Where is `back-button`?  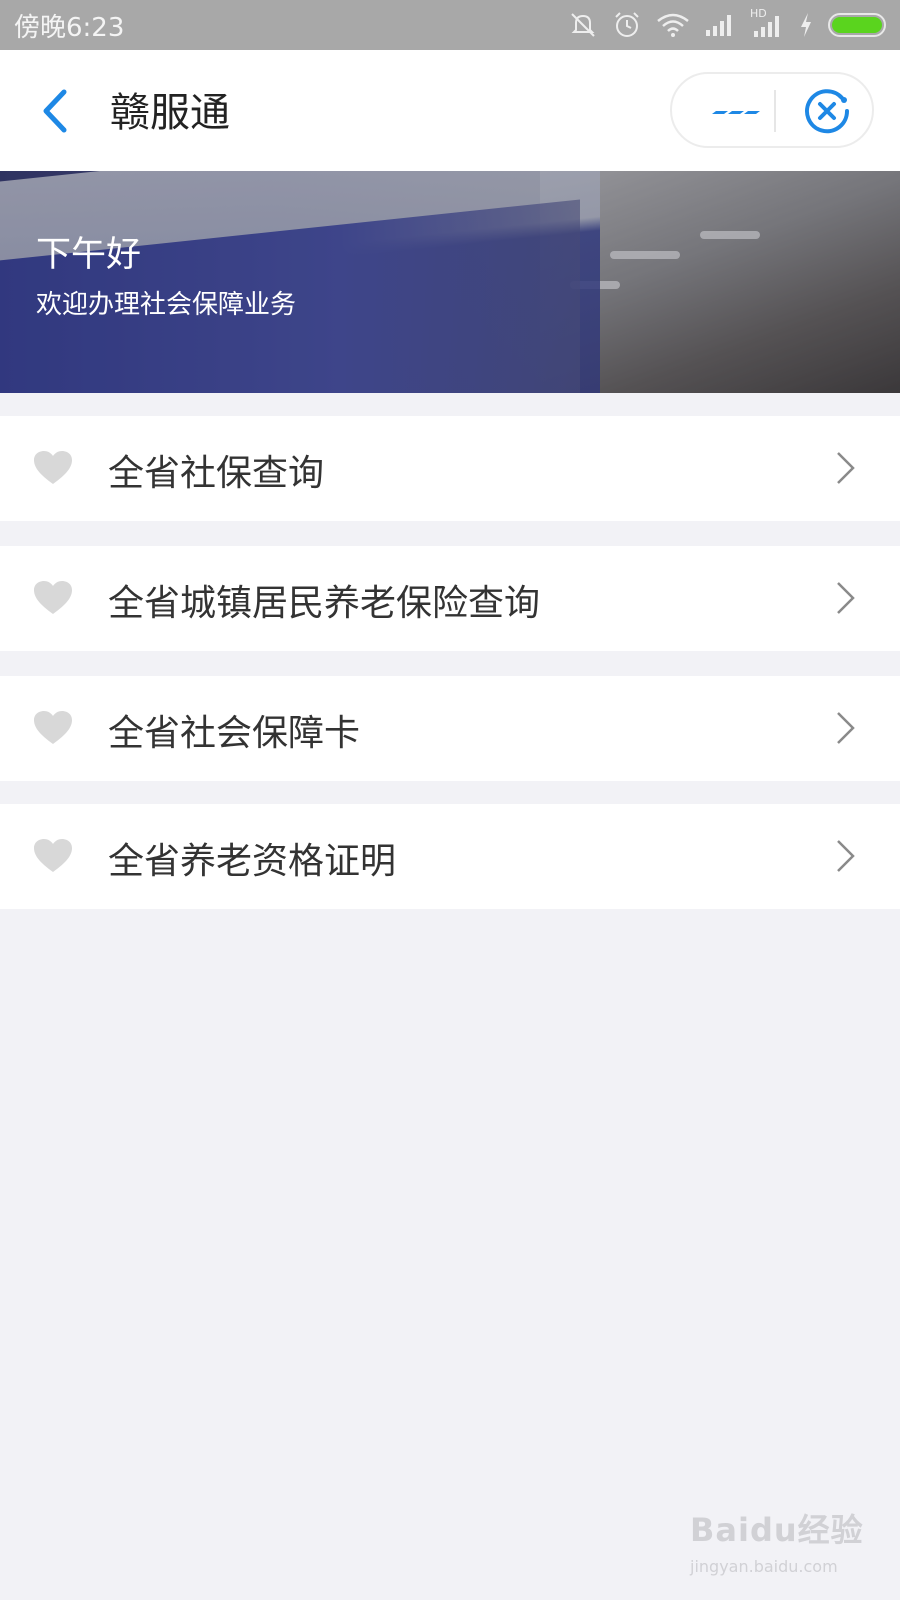 back-button is located at coordinates (56, 111).